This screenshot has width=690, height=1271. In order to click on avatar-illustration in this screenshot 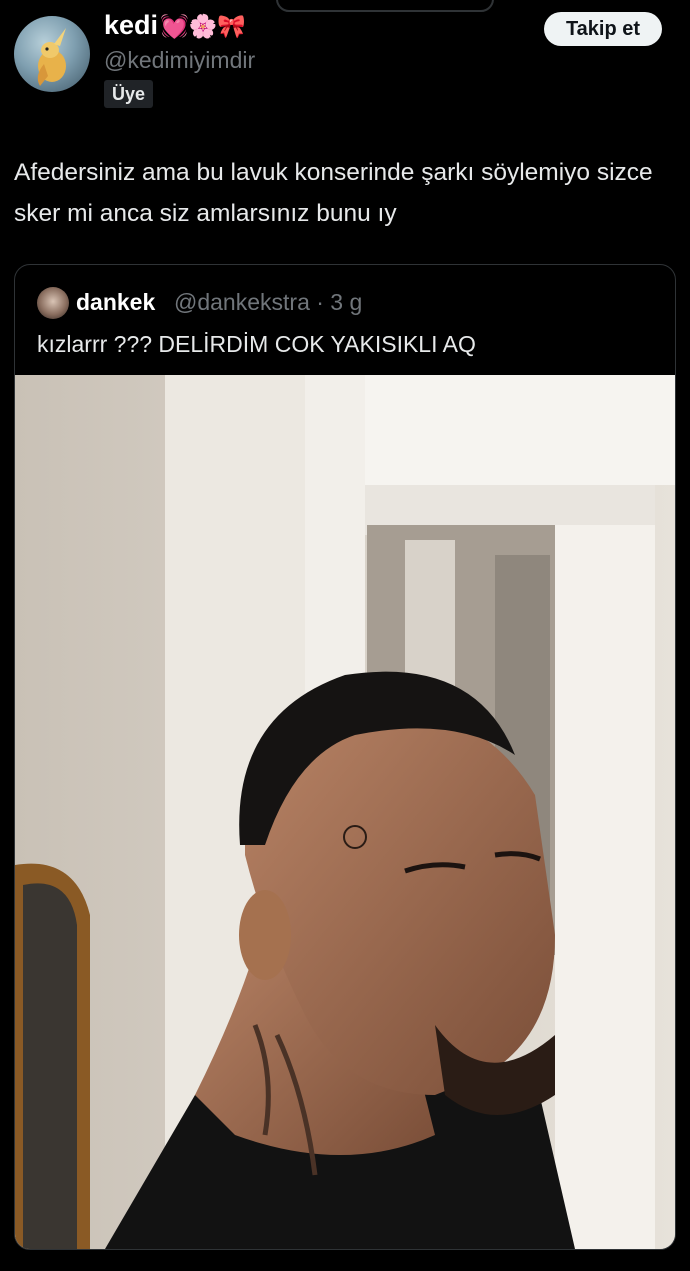, I will do `click(51, 57)`.